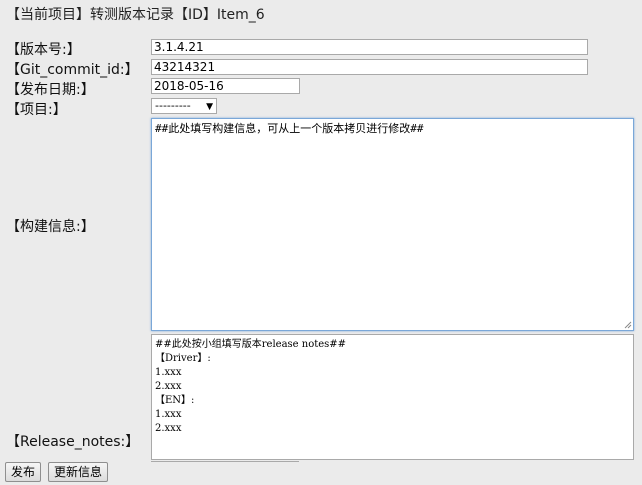  Describe the element at coordinates (72, 70) in the screenshot. I see `git-commit-label: 【Git_commit_id:】` at that location.